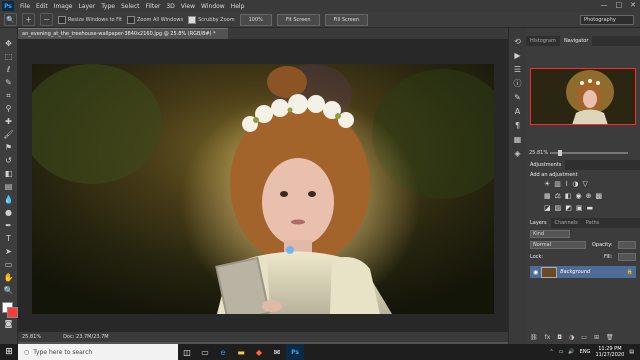 The image size is (640, 360). Describe the element at coordinates (28, 19) in the screenshot. I see `zoom-in-icon: ＋` at that location.